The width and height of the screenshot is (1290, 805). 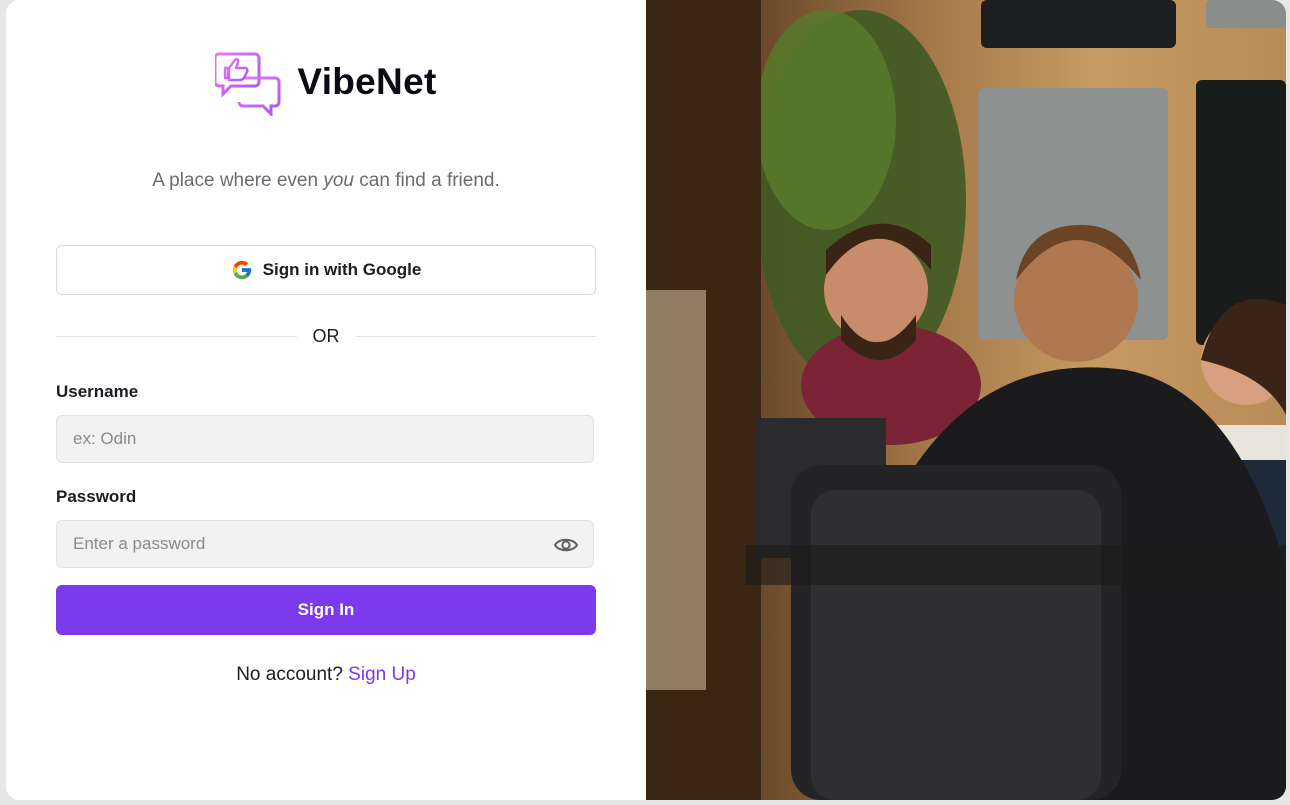 What do you see at coordinates (176, 336) in the screenshot?
I see `divider-line-left` at bounding box center [176, 336].